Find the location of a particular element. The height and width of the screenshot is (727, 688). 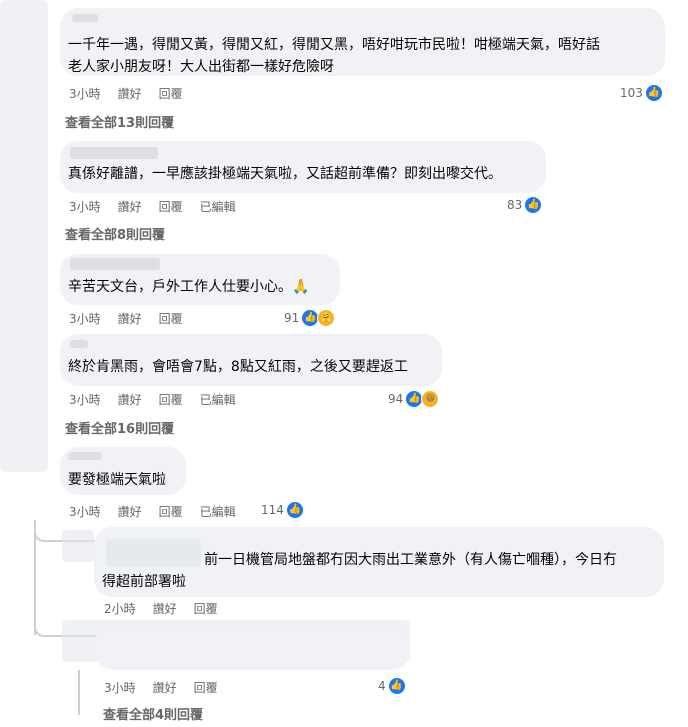

reaction-summary: 114 👍 is located at coordinates (282, 510).